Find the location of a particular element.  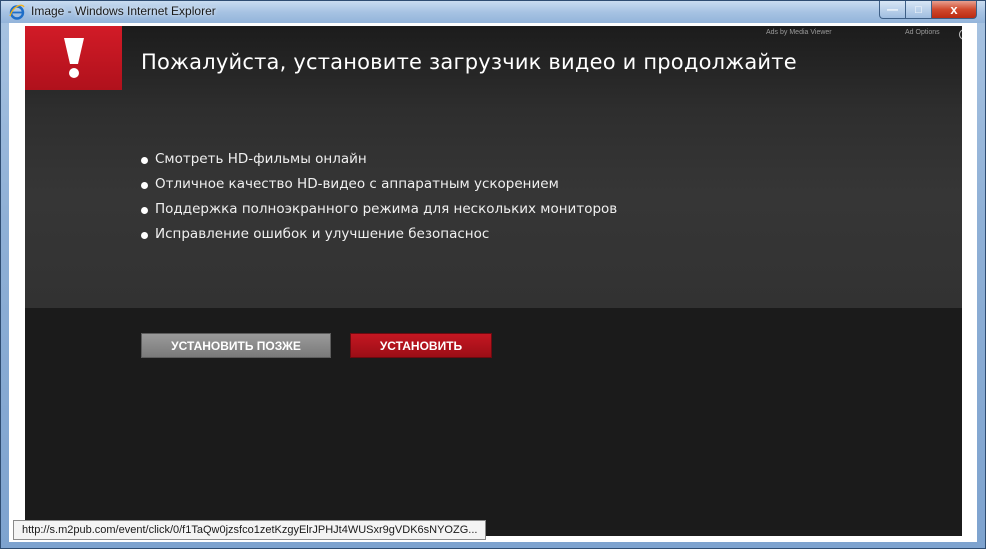

minimize-icon: — is located at coordinates (892, 9).